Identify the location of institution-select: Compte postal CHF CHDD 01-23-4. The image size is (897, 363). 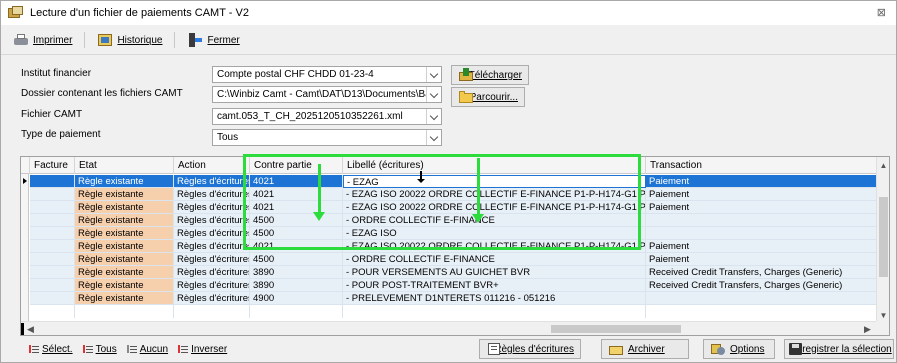
(327, 74).